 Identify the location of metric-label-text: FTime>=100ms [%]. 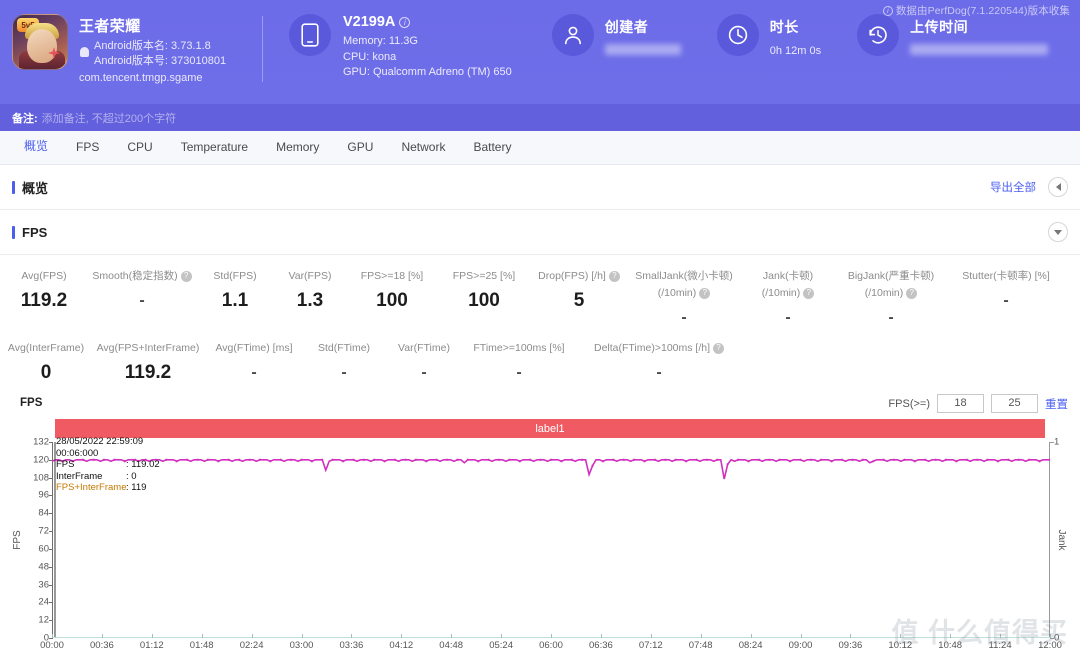
(519, 348).